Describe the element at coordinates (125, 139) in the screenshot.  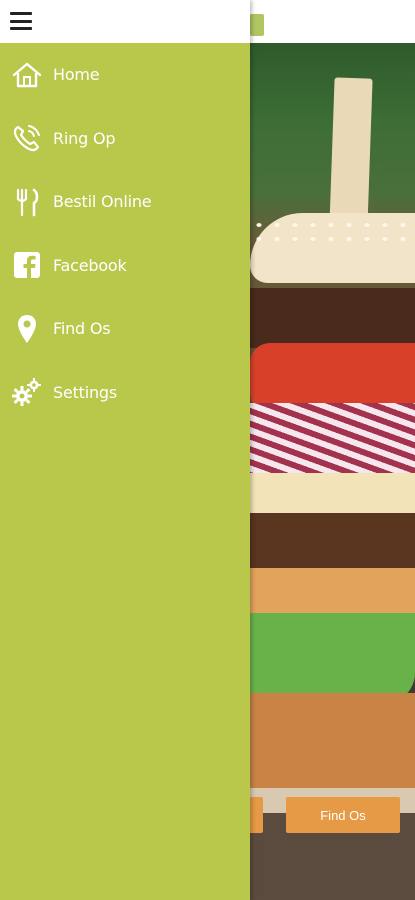
I see `menu-item-ring-op: Ring Op` at that location.